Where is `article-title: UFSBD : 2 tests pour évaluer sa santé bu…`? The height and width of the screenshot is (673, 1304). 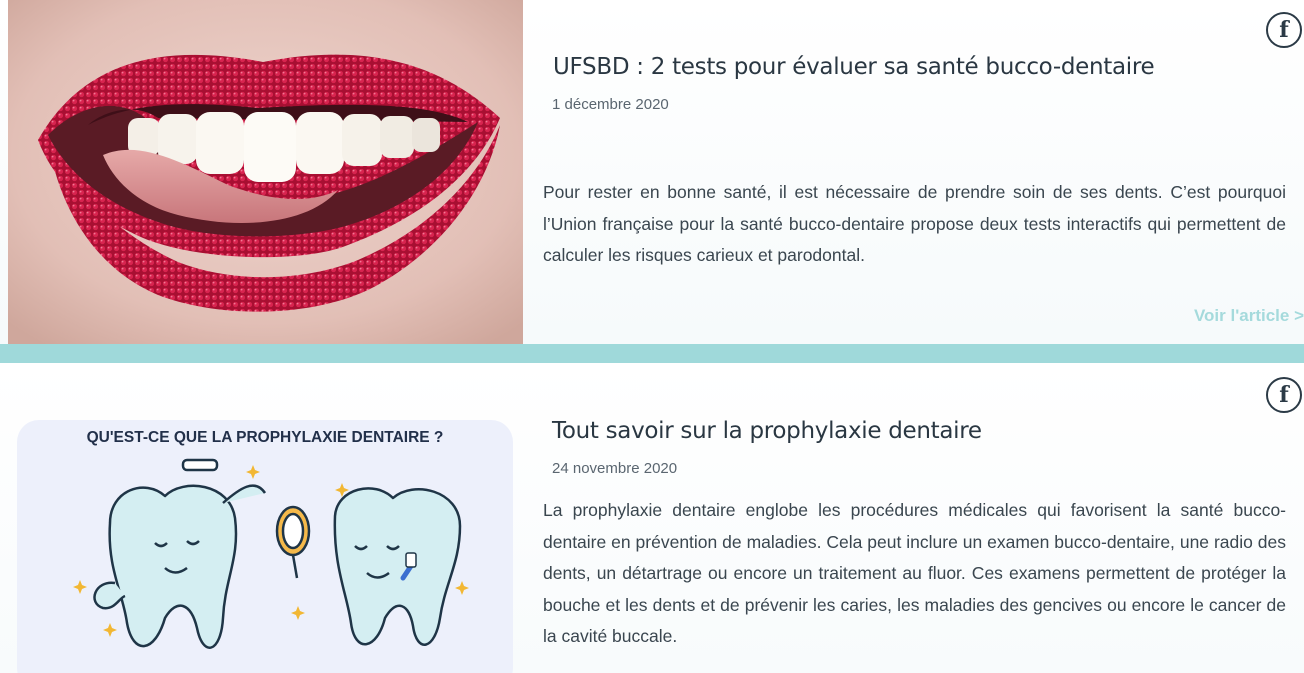
article-title: UFSBD : 2 tests pour évaluer sa santé bu… is located at coordinates (854, 67).